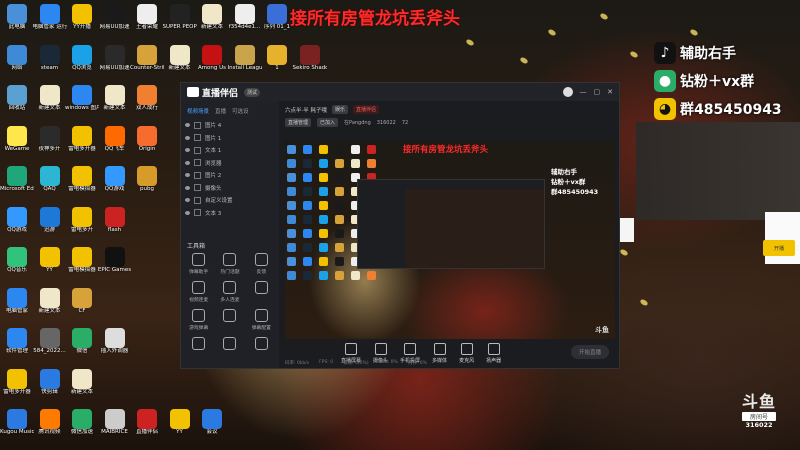 The height and width of the screenshot is (450, 800). What do you see at coordinates (597, 92) in the screenshot?
I see `maximize-icon: ▢` at bounding box center [597, 92].